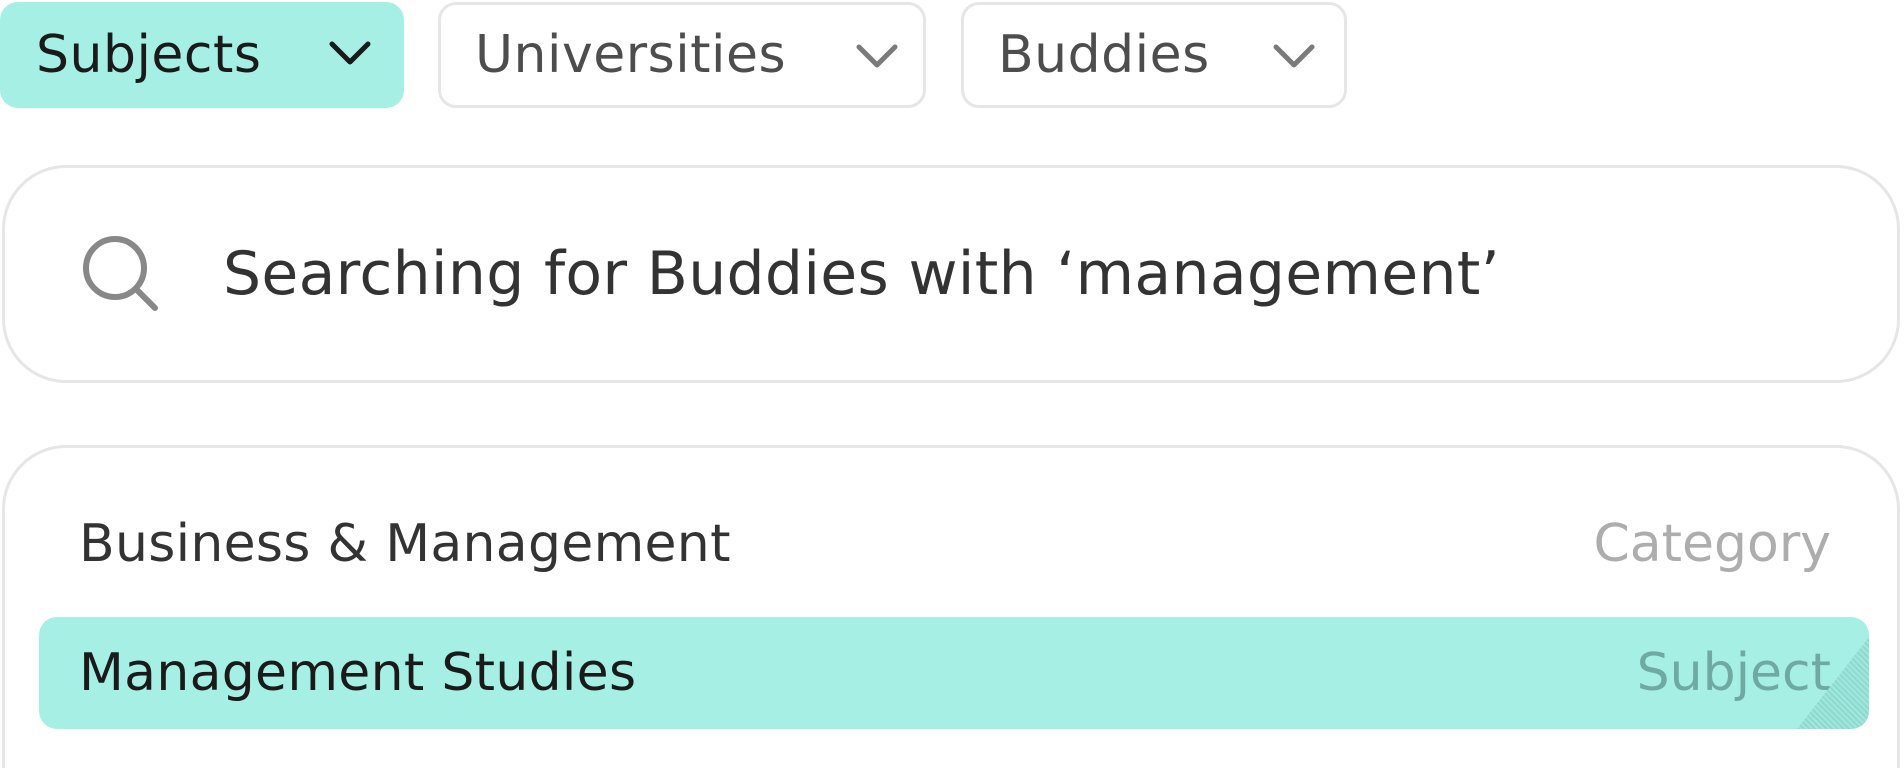 Image resolution: width=1904 pixels, height=768 pixels. Describe the element at coordinates (631, 55) in the screenshot. I see `universities-filter-label: Universities` at that location.